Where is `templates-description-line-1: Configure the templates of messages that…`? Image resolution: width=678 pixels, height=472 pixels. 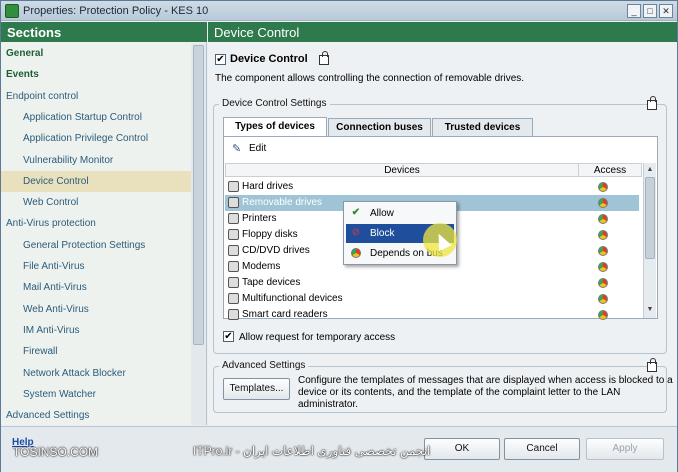
templates-description-line-1: Configure the templates of messages that… is located at coordinates (485, 380).